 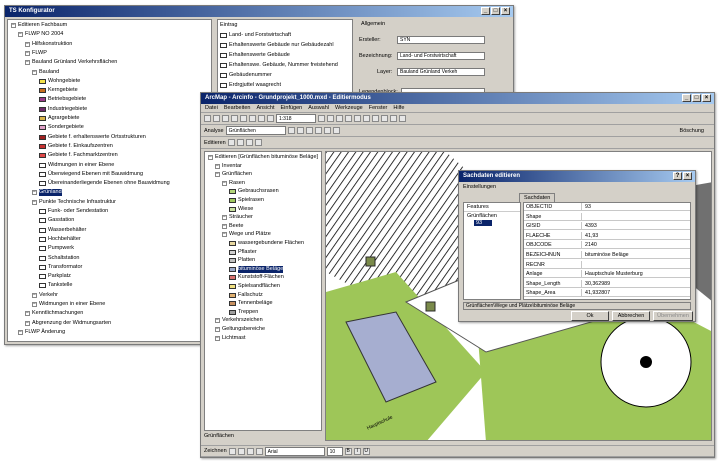 What do you see at coordinates (241, 451) in the screenshot?
I see `rotate-icon` at bounding box center [241, 451].